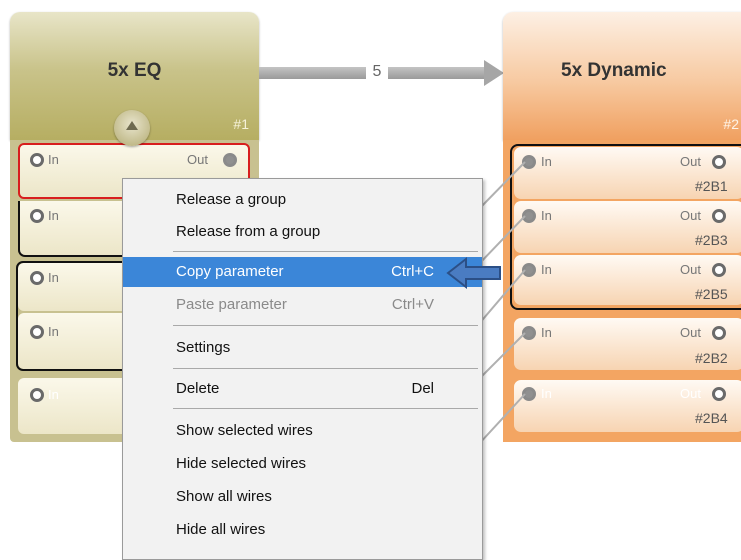 The image size is (741, 560). What do you see at coordinates (302, 389) in the screenshot?
I see `menu-item-delete: Delete Del` at bounding box center [302, 389].